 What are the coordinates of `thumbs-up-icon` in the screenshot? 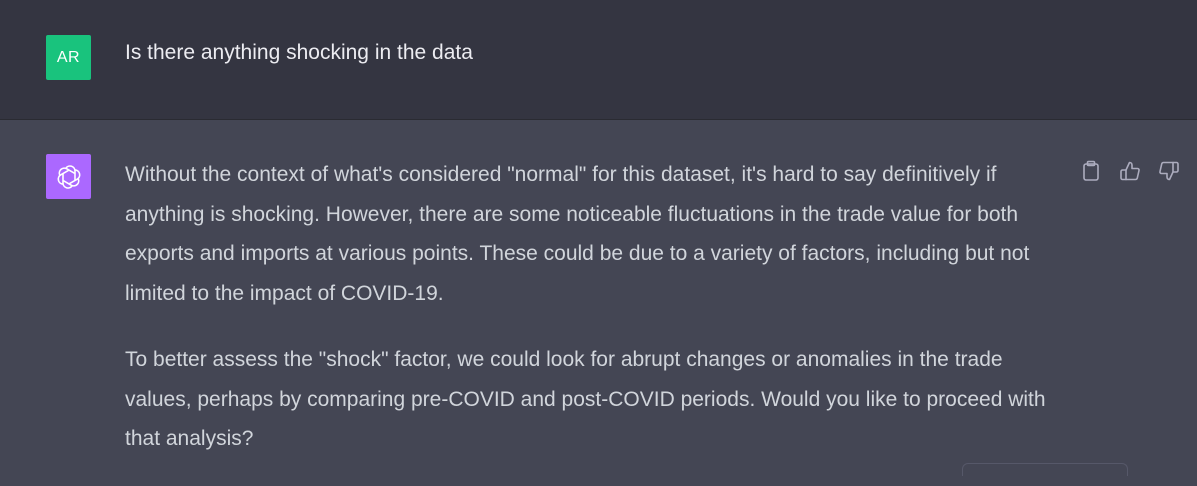 It's located at (1129, 170).